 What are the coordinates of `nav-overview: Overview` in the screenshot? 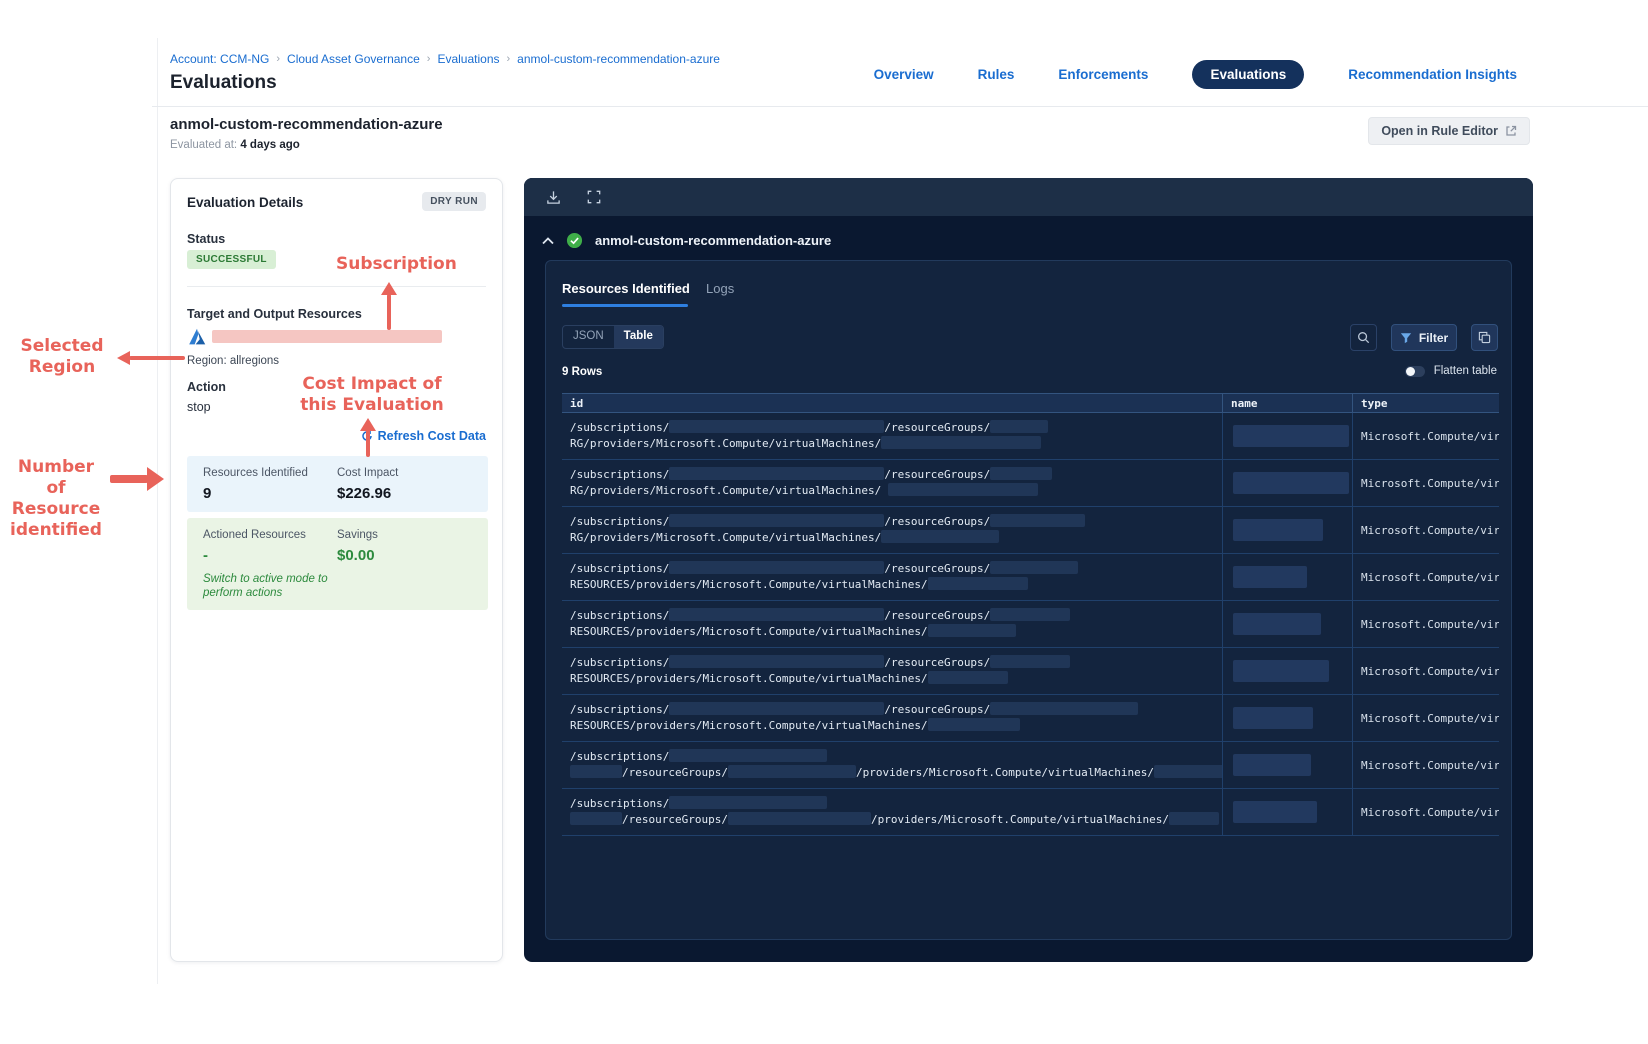 It's located at (904, 74).